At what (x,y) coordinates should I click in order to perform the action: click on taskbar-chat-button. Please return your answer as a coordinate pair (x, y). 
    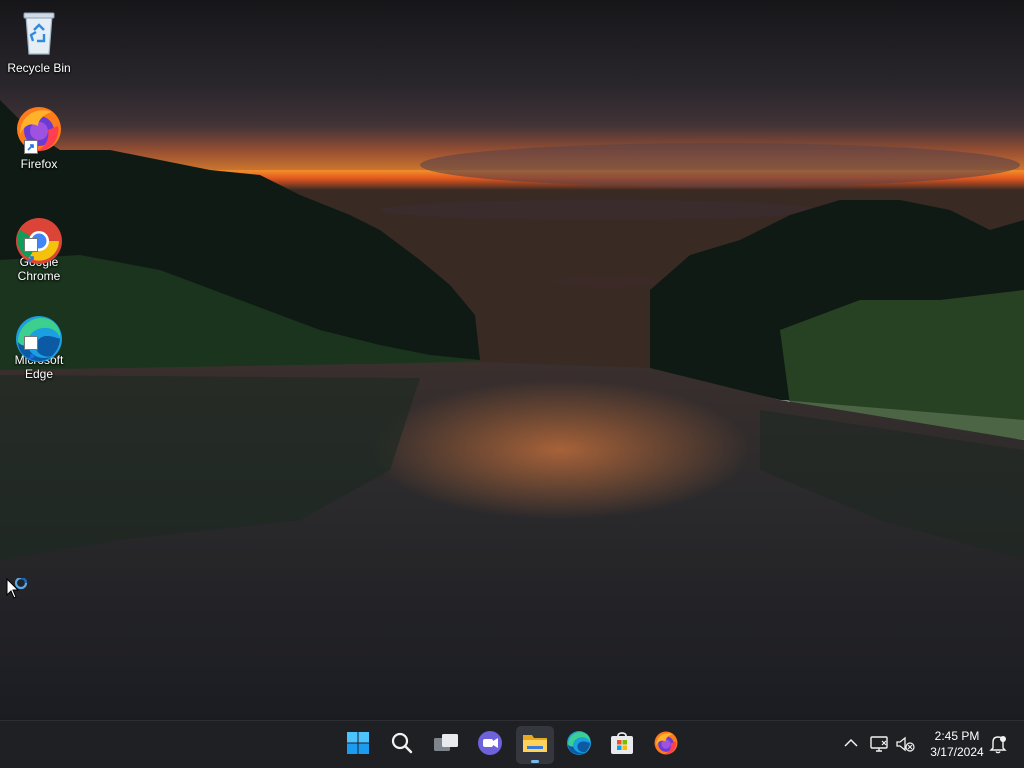
    Looking at the image, I should click on (490, 745).